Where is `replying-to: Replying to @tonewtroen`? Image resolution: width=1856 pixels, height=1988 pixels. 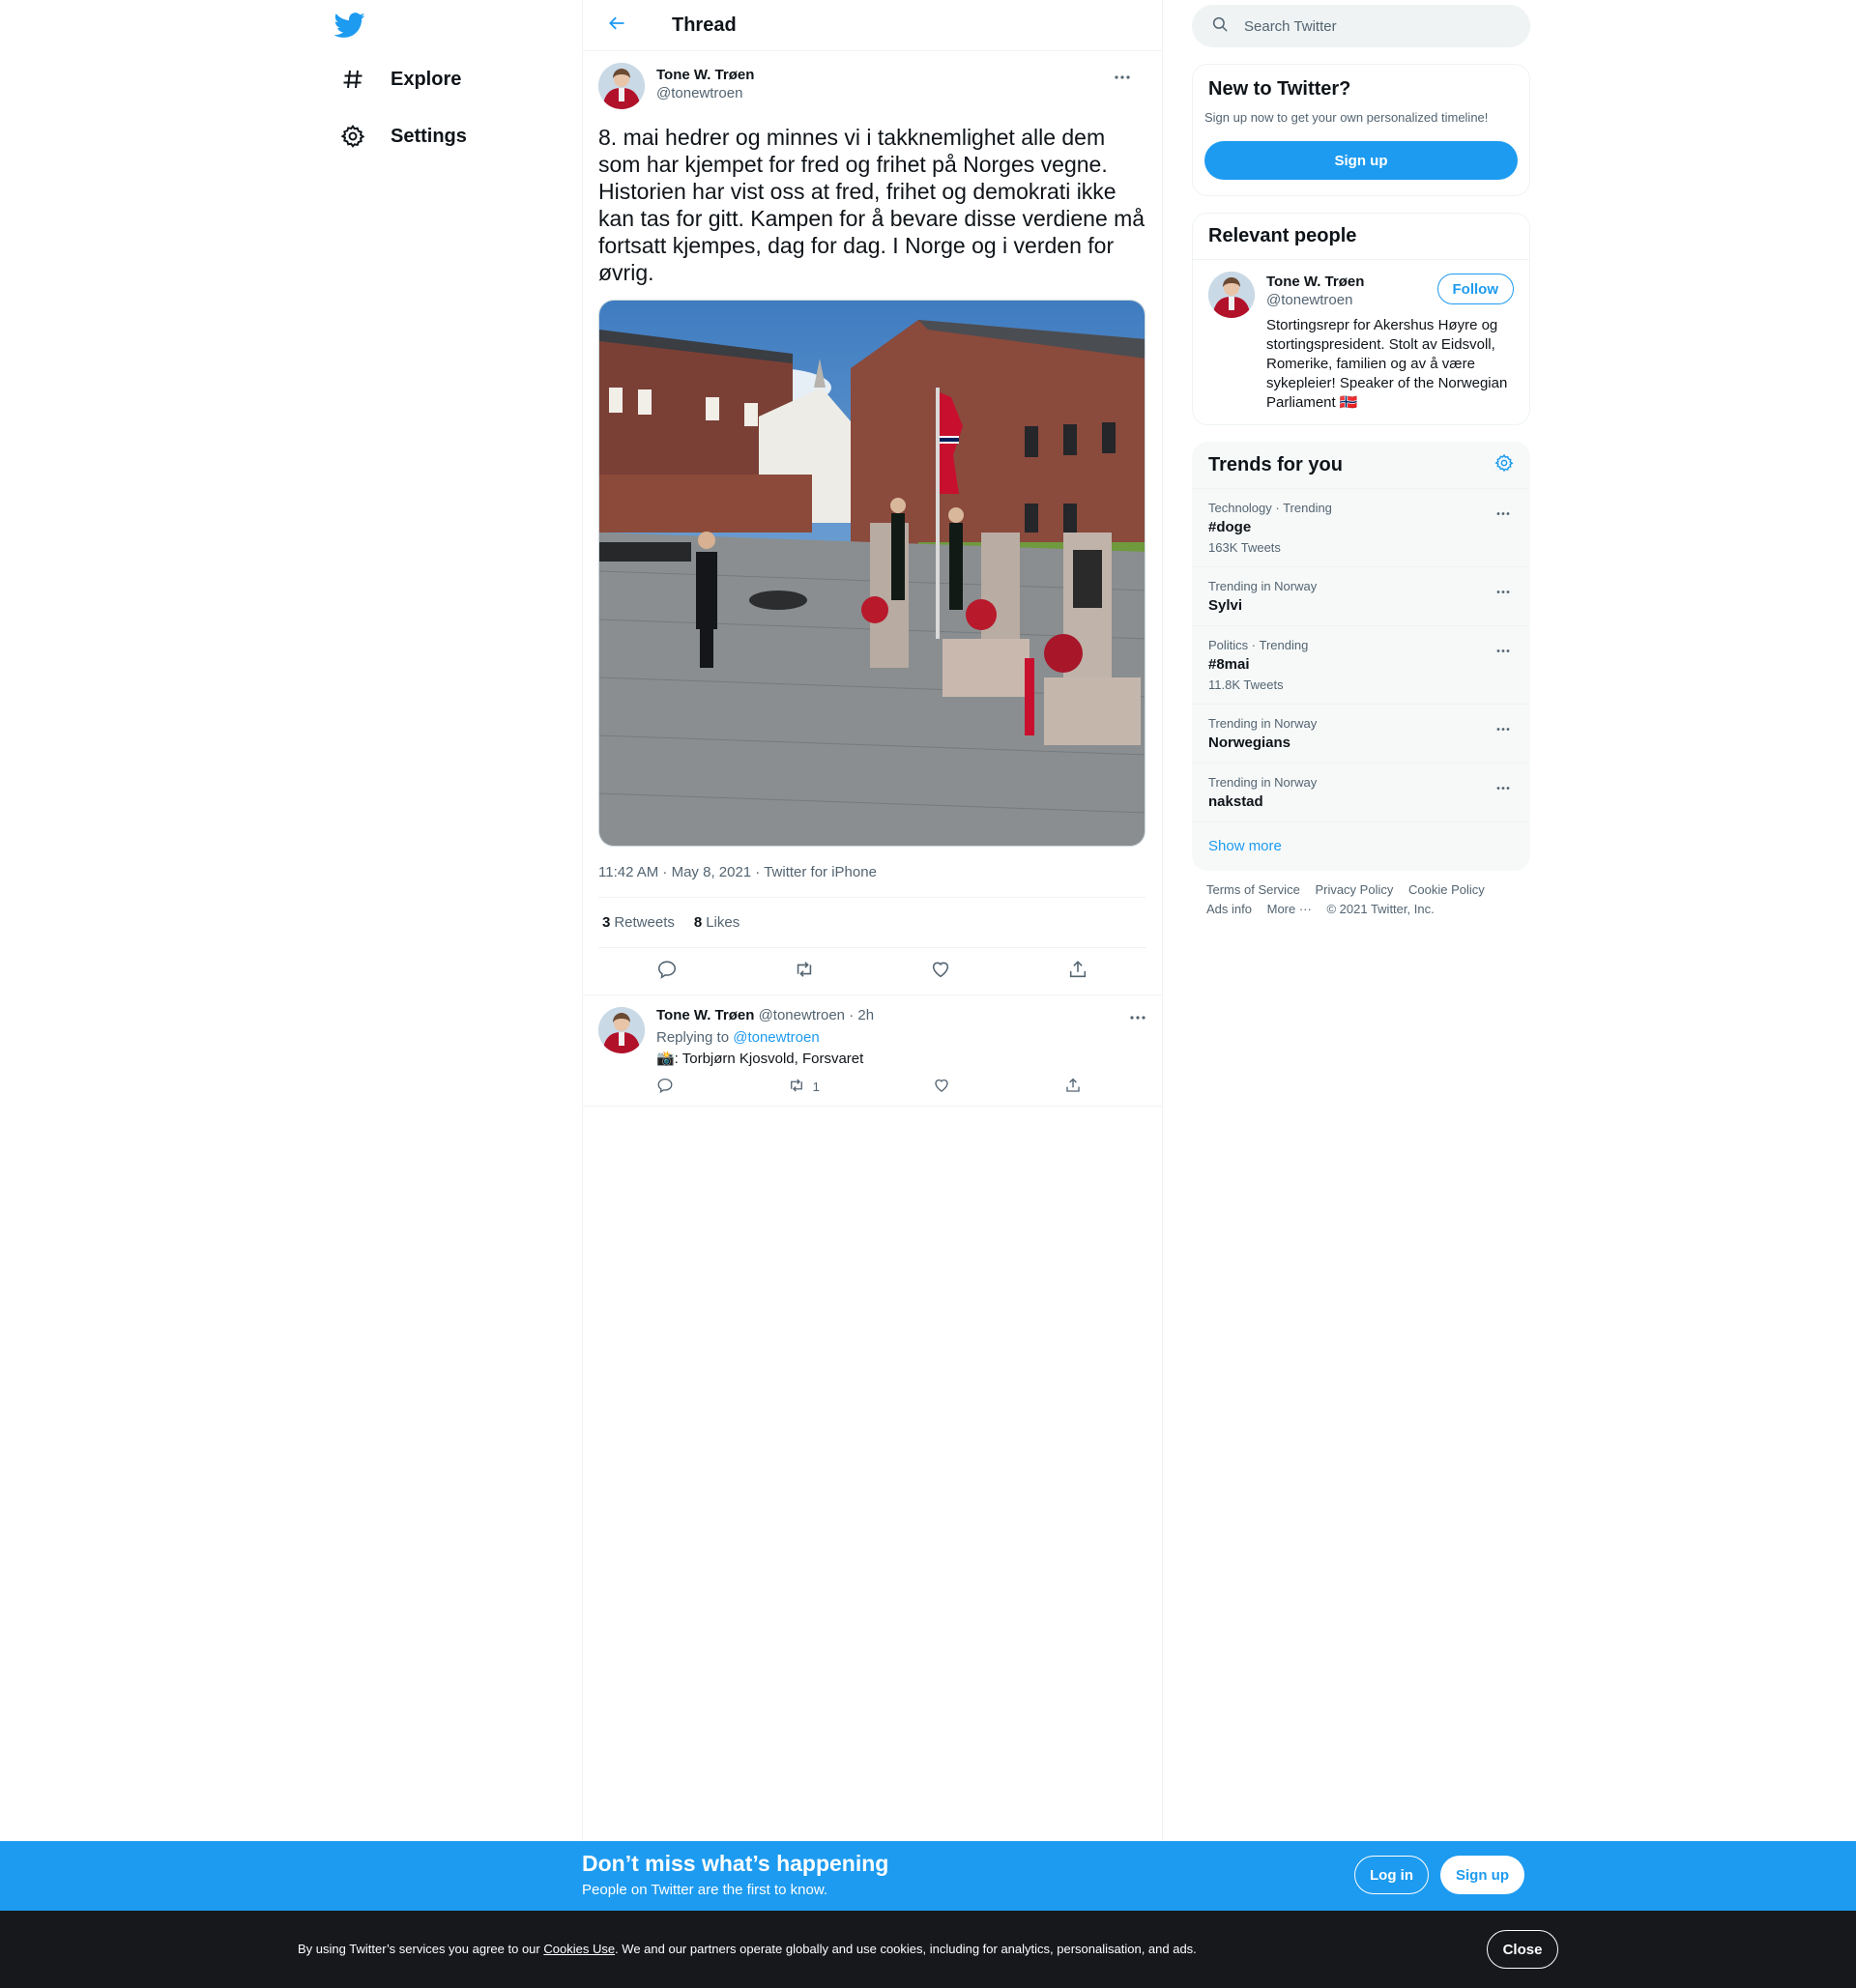 replying-to: Replying to @tonewtroen is located at coordinates (901, 1037).